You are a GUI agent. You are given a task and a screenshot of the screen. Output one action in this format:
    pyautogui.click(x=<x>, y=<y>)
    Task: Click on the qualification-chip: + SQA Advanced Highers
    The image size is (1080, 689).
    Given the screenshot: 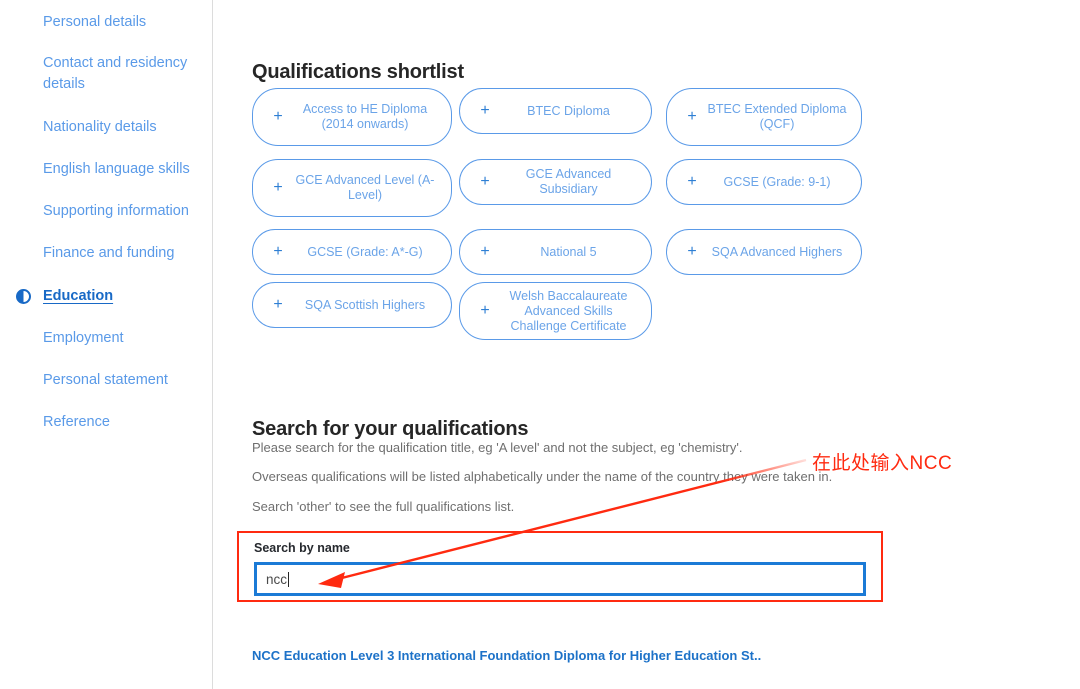 What is the action you would take?
    pyautogui.click(x=764, y=252)
    